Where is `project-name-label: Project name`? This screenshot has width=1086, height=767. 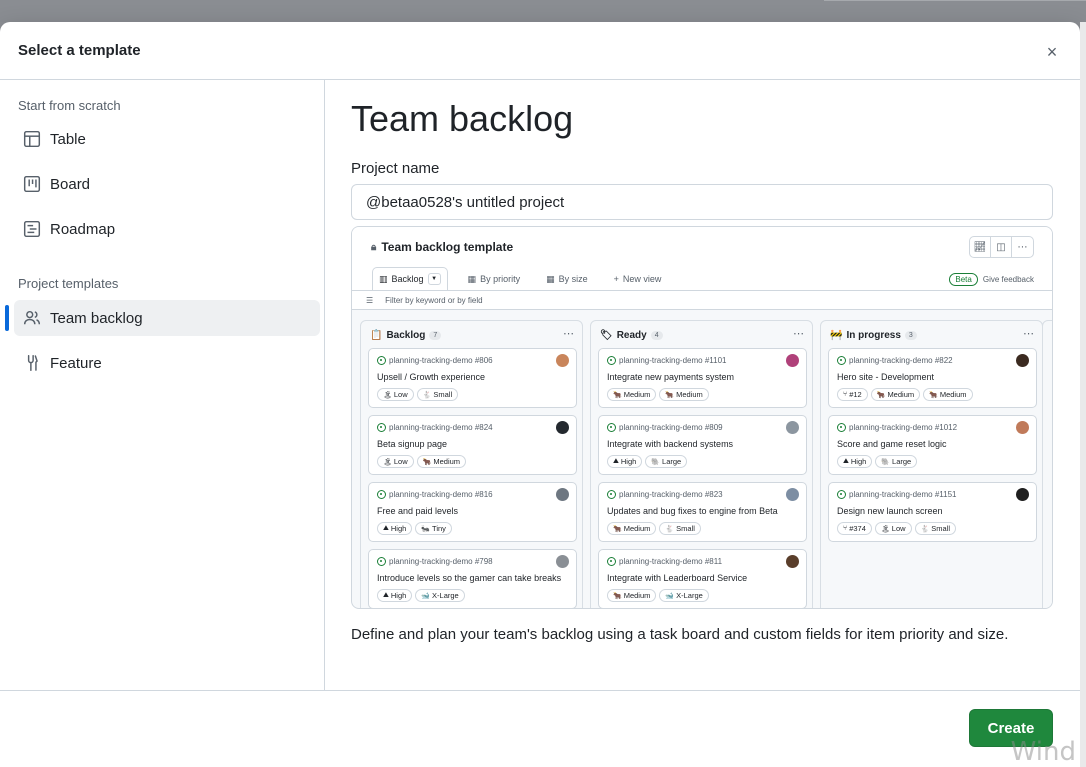
project-name-label: Project name is located at coordinates (395, 168).